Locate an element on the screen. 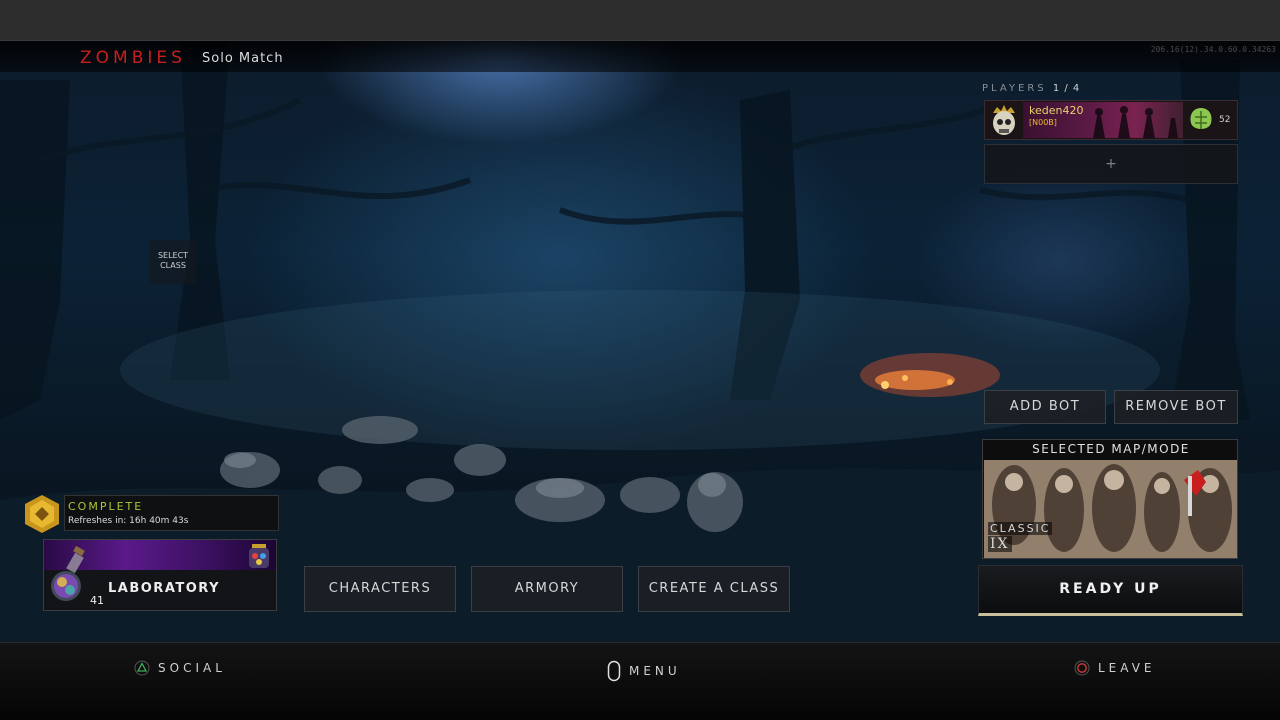 The width and height of the screenshot is (1280, 720). social-prompt: SOCIAL is located at coordinates (180, 668).